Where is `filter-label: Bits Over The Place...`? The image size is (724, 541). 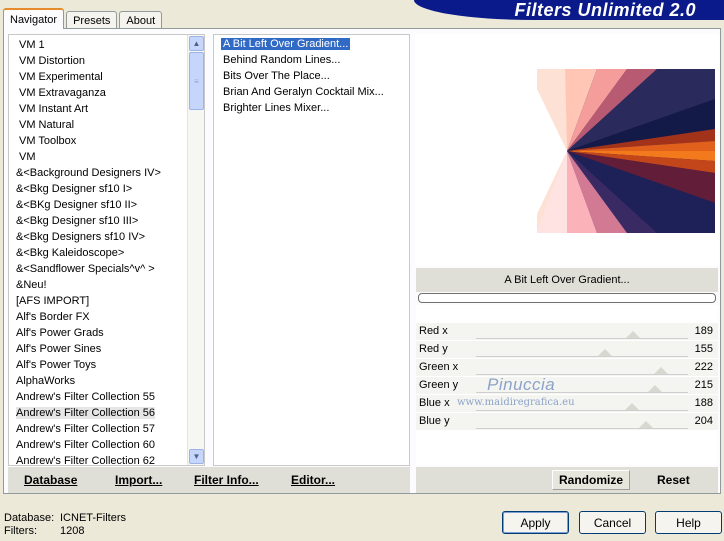 filter-label: Bits Over The Place... is located at coordinates (276, 76).